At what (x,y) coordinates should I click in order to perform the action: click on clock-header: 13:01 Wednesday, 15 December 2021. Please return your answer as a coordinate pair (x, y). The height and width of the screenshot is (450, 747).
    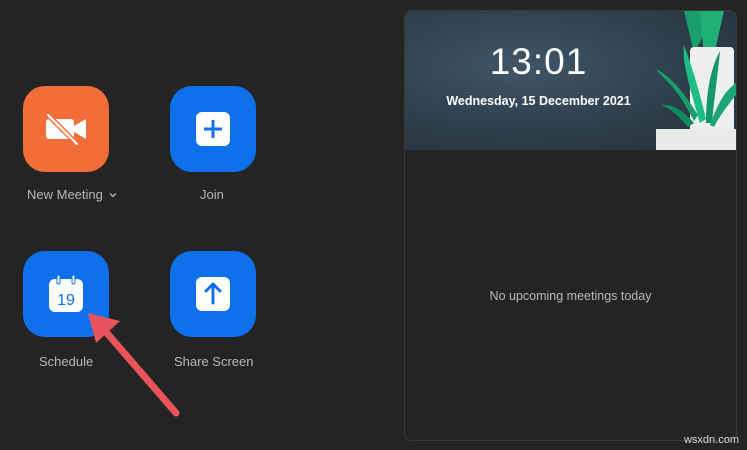
    Looking at the image, I should click on (570, 80).